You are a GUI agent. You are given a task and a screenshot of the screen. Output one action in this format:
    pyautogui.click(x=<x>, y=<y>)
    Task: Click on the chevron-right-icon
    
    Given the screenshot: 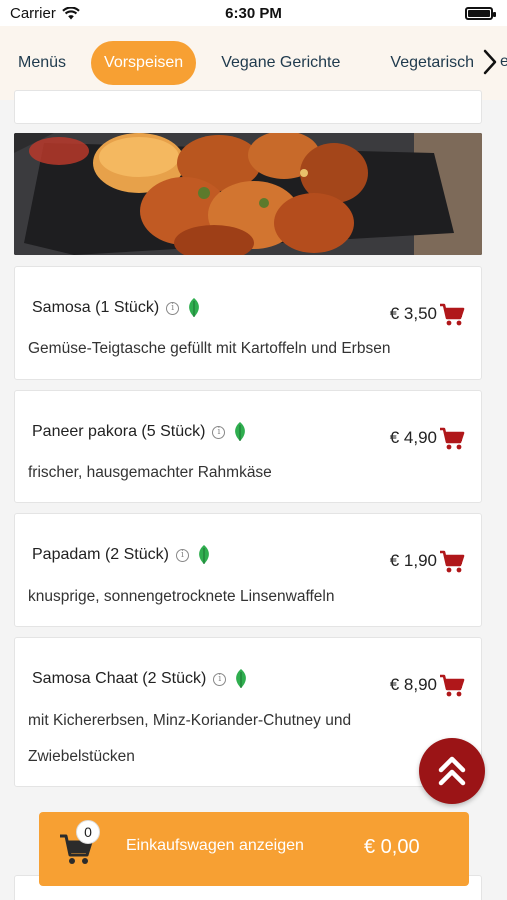 What is the action you would take?
    pyautogui.click(x=490, y=62)
    